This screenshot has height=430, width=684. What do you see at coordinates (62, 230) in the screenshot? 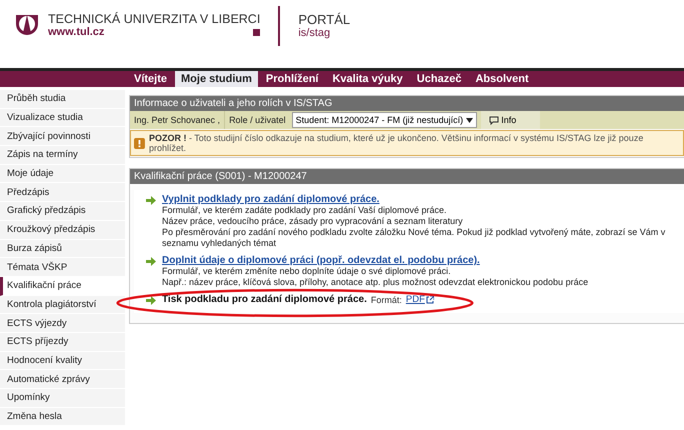
I see `sidebar-item: Kroužkový předzápis` at bounding box center [62, 230].